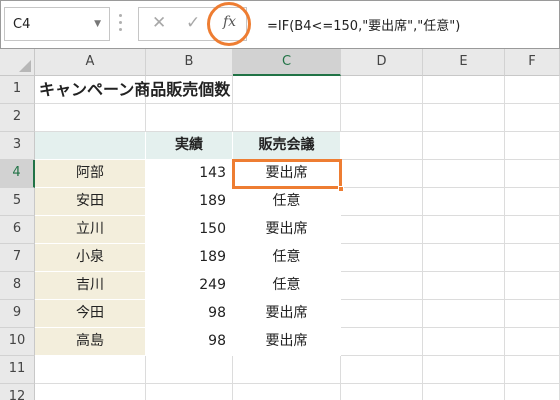  Describe the element at coordinates (121, 24) in the screenshot. I see `grip-dots-icon` at that location.